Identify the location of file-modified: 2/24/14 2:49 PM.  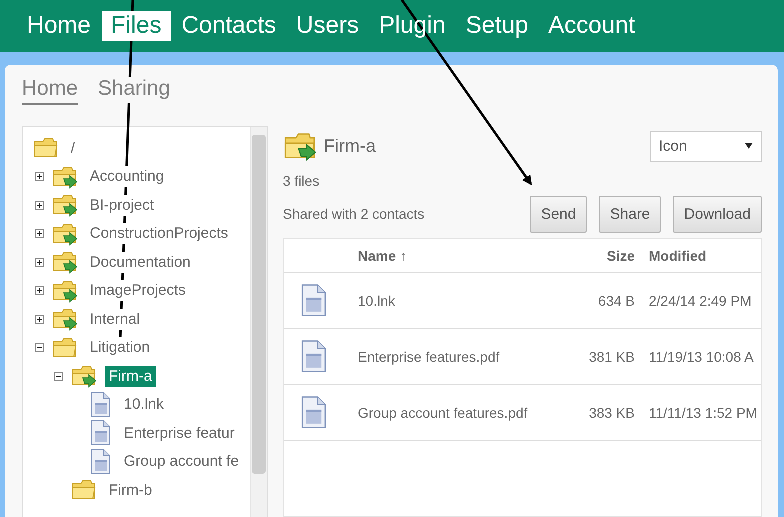
(700, 300).